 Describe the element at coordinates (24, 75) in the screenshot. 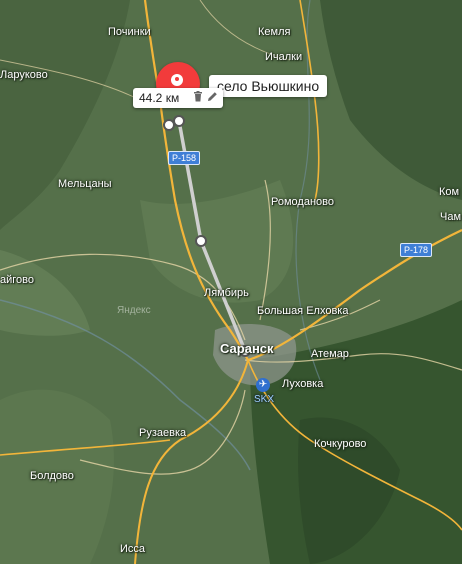

I see `place-label: Ларуково` at that location.